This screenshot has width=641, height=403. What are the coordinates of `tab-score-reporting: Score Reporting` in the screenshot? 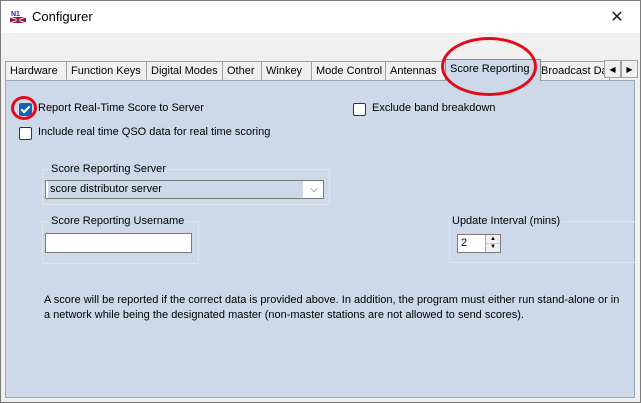 It's located at (493, 70).